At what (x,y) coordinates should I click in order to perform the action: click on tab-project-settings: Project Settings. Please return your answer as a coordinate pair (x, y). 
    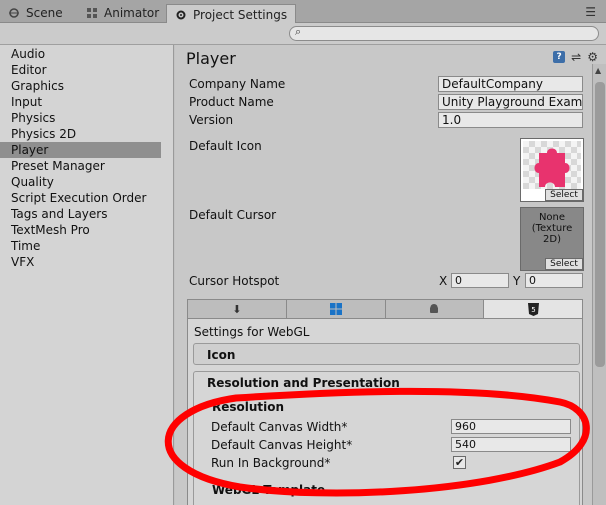
    Looking at the image, I should click on (231, 14).